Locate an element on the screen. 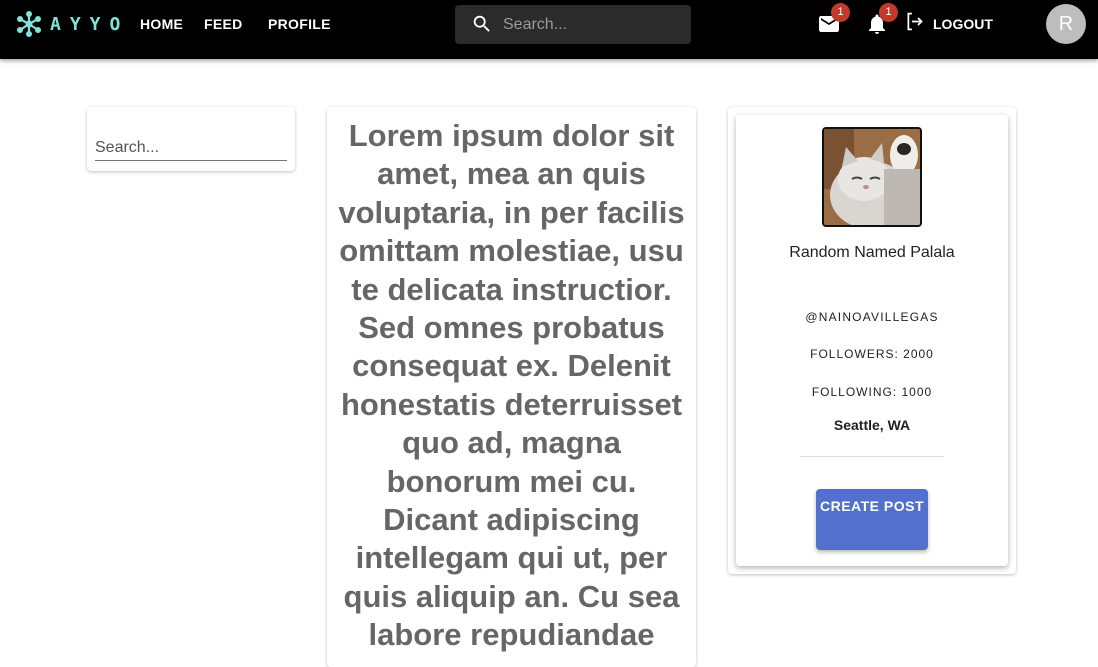  logout-icon is located at coordinates (914, 24).